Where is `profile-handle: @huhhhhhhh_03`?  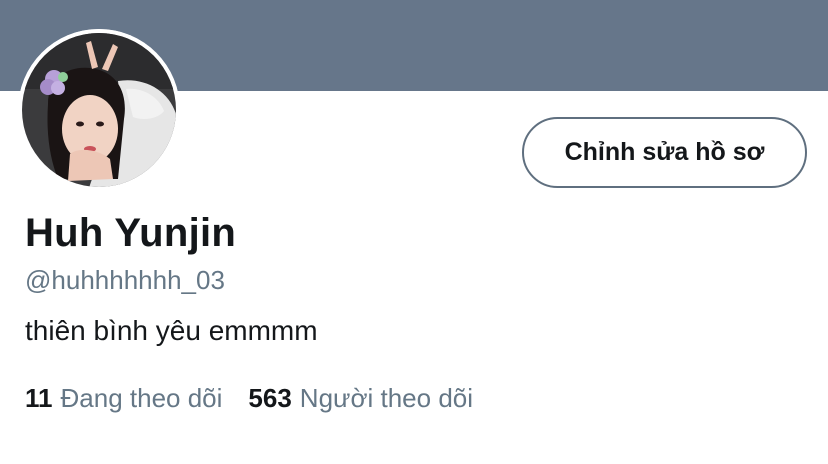 profile-handle: @huhhhhhhh_03 is located at coordinates (125, 280).